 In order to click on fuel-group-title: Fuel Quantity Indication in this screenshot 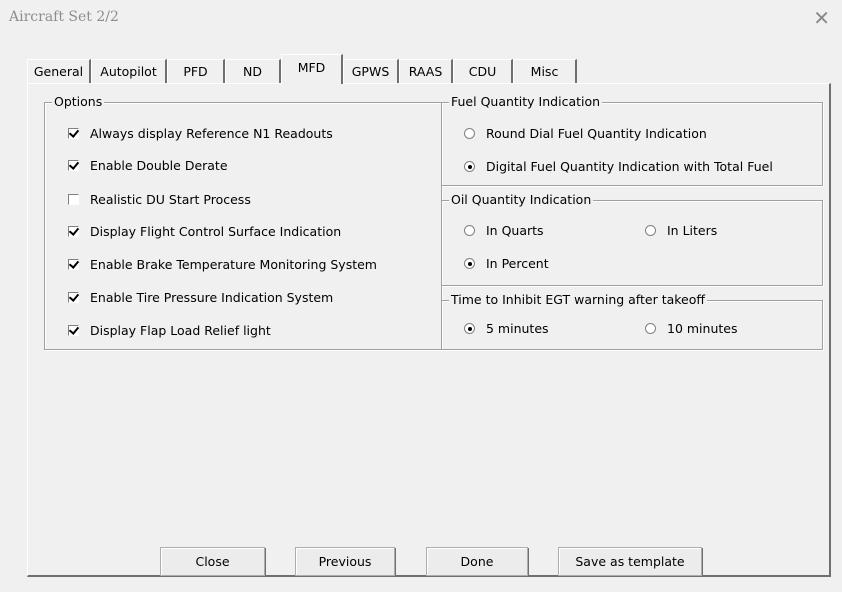, I will do `click(526, 102)`.